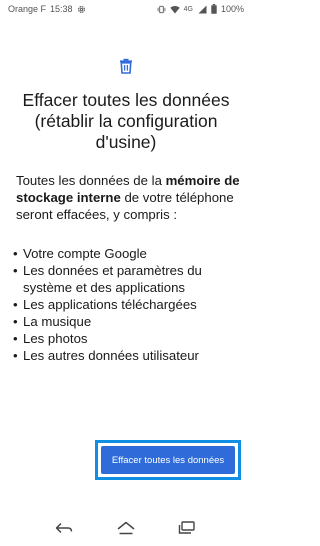  What do you see at coordinates (55, 338) in the screenshot?
I see `list-item-text: Les photos` at bounding box center [55, 338].